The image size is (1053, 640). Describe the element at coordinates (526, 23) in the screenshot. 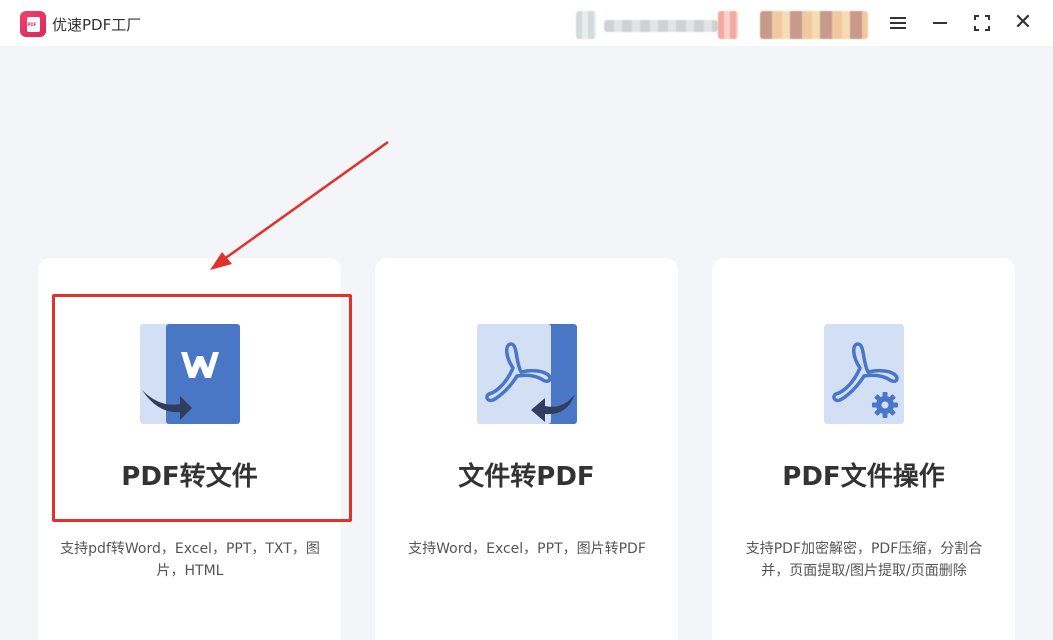

I see `title-bar: 优速PDF工厂 ✕` at that location.